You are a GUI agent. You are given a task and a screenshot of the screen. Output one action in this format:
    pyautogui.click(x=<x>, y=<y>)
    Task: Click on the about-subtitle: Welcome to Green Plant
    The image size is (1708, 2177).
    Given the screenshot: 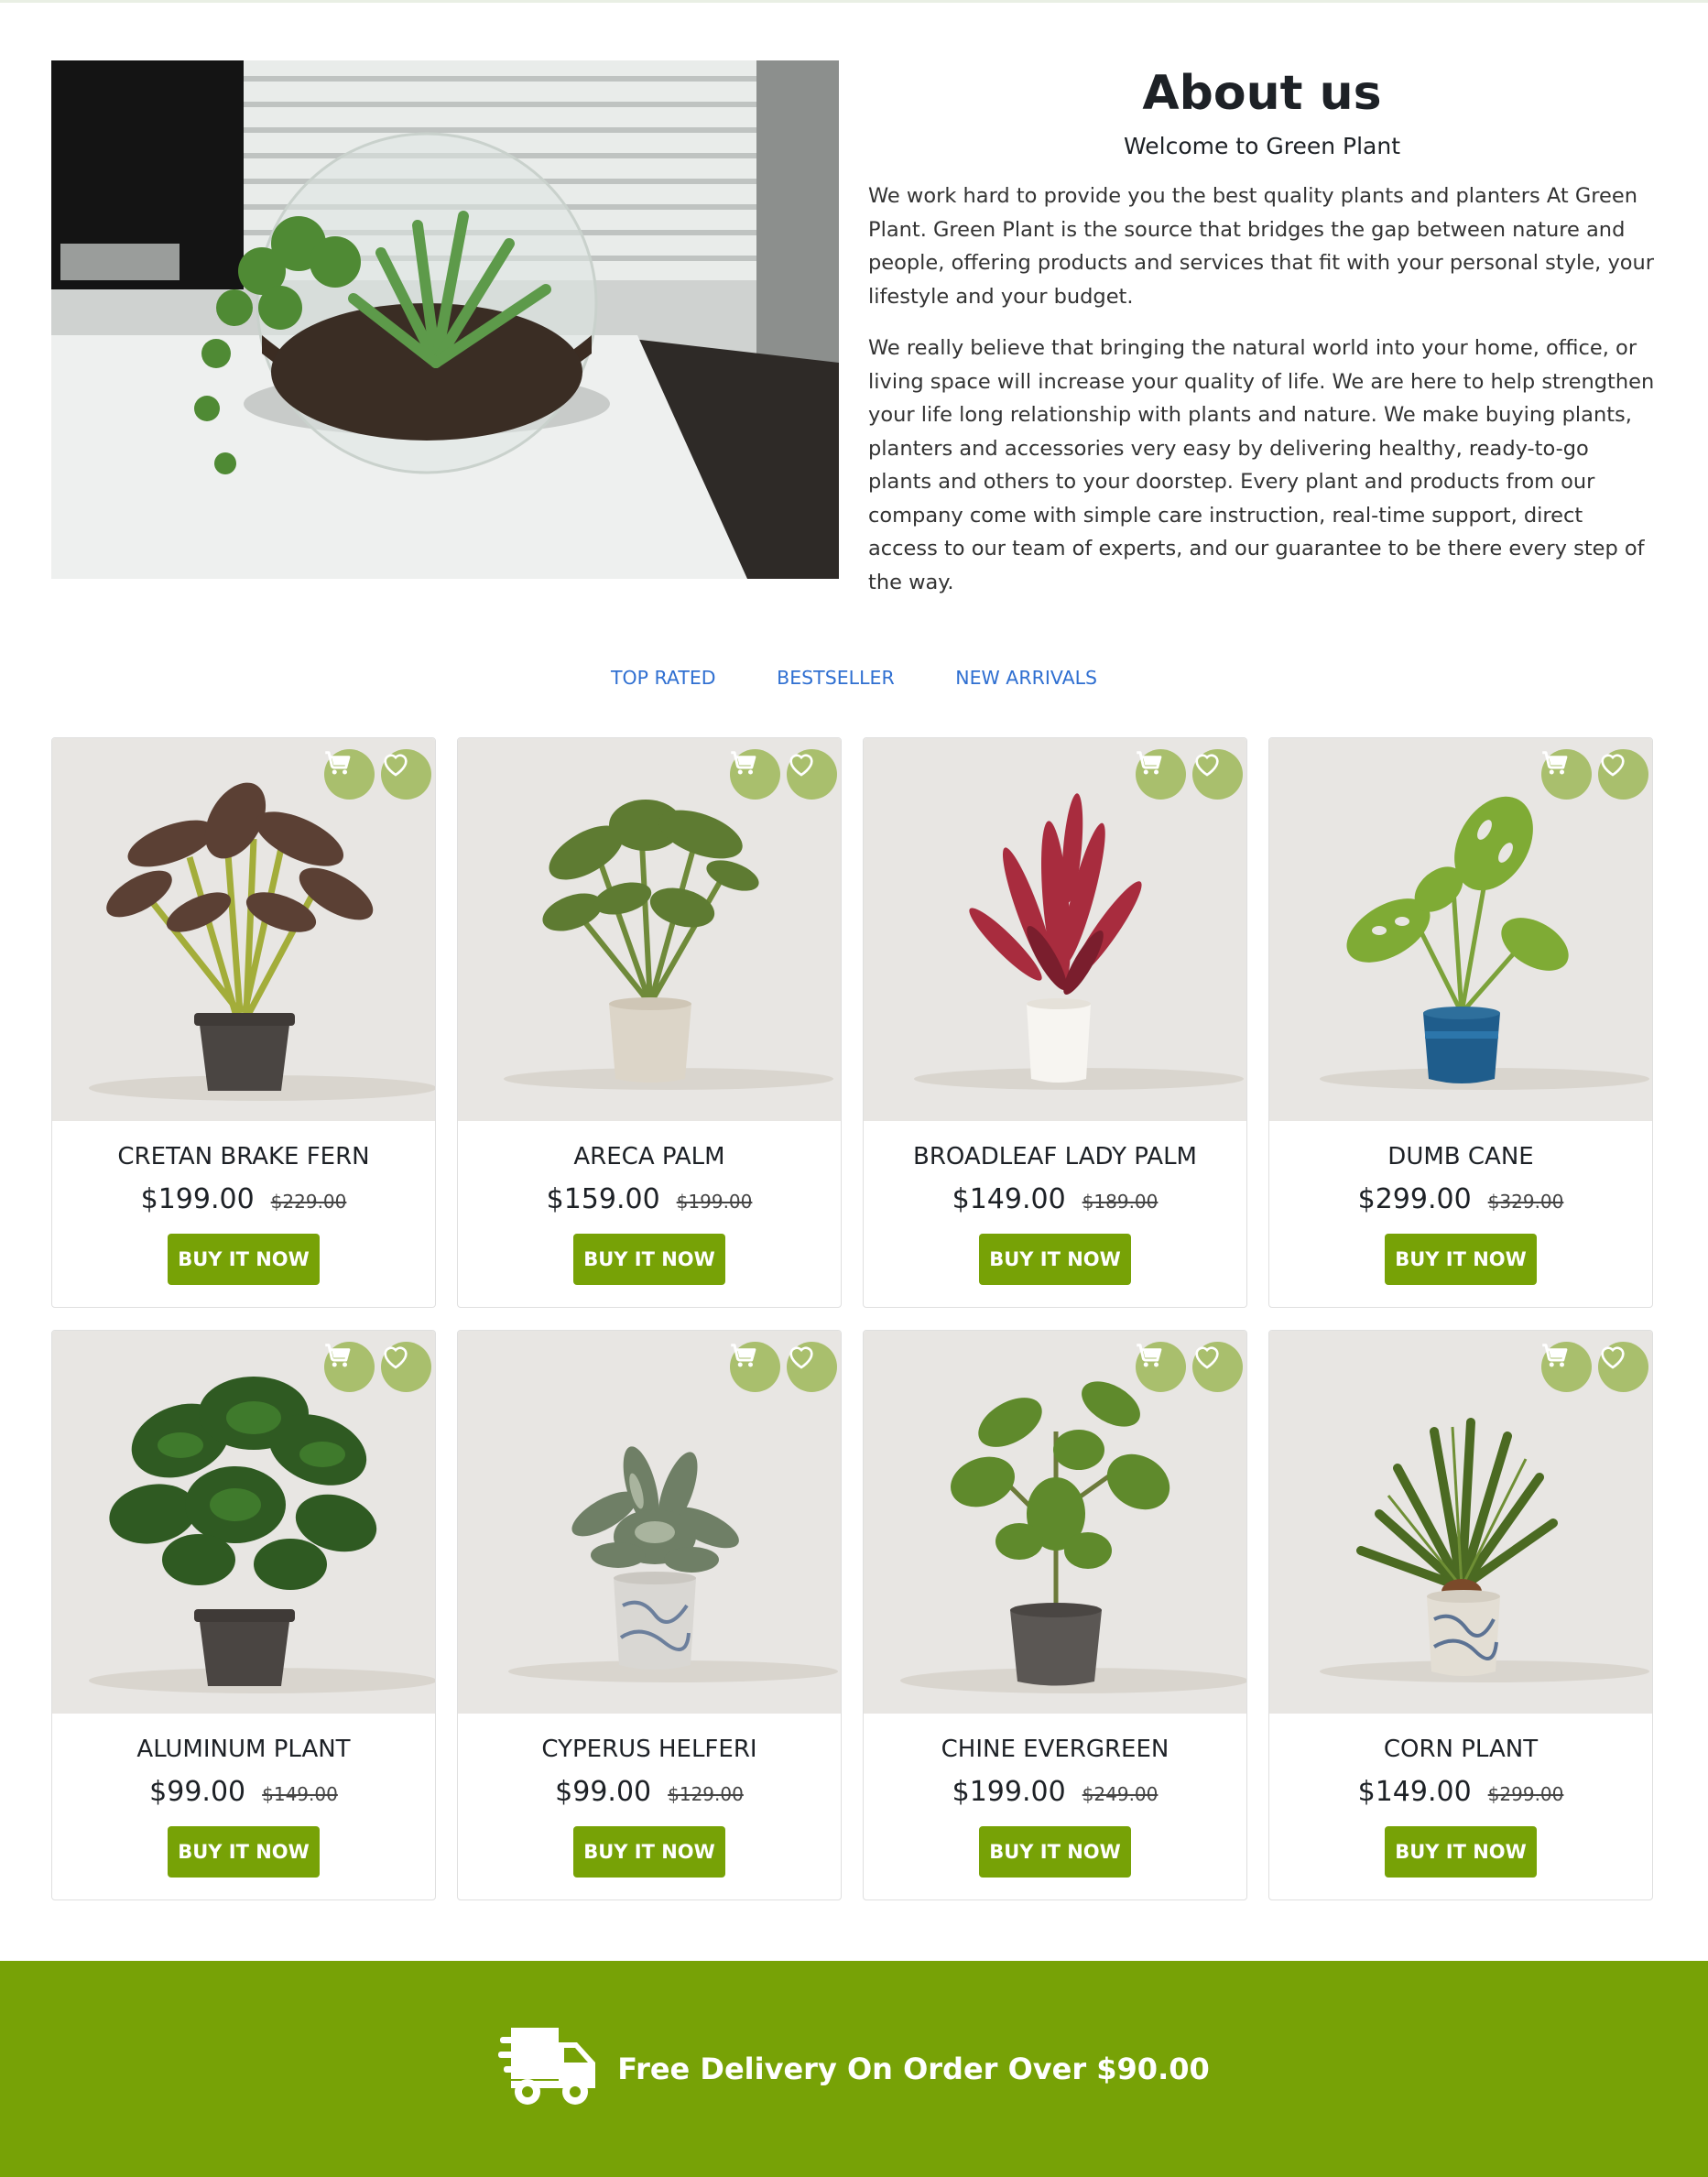 What is the action you would take?
    pyautogui.click(x=1262, y=146)
    